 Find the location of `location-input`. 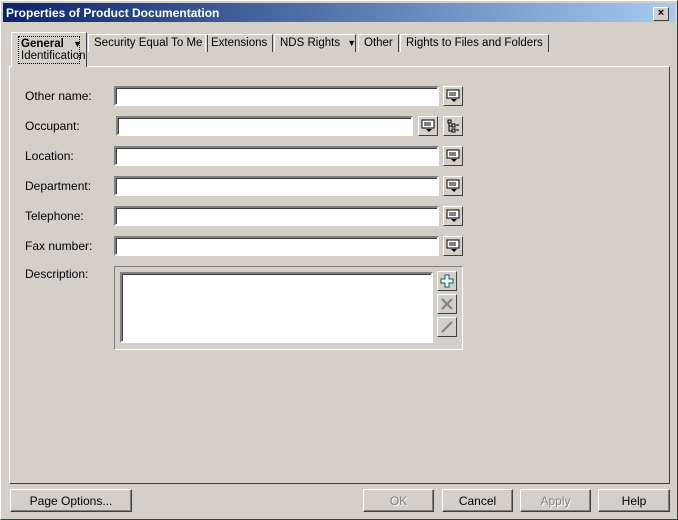

location-input is located at coordinates (276, 156).